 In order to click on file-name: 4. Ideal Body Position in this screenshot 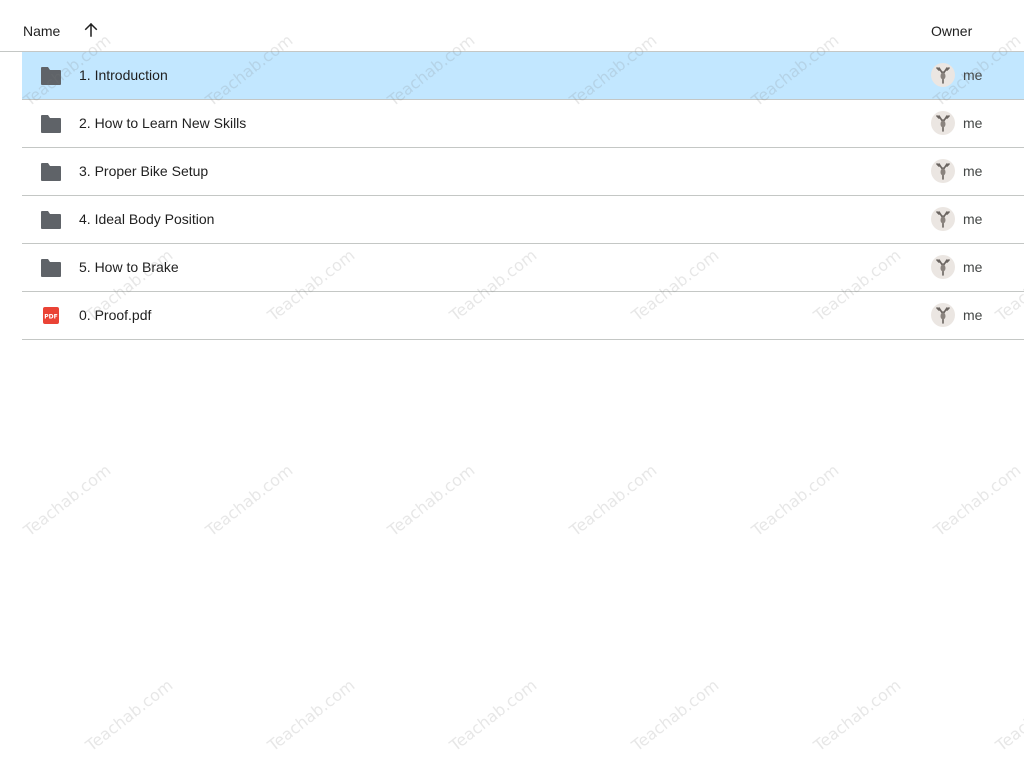, I will do `click(147, 219)`.